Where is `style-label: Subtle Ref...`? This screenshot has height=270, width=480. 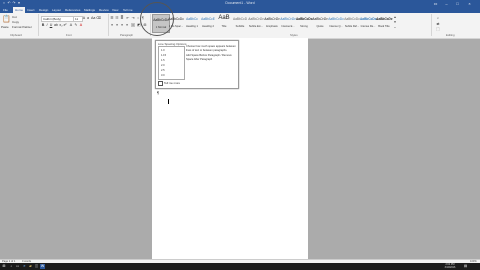 style-label: Subtle Ref... is located at coordinates (352, 26).